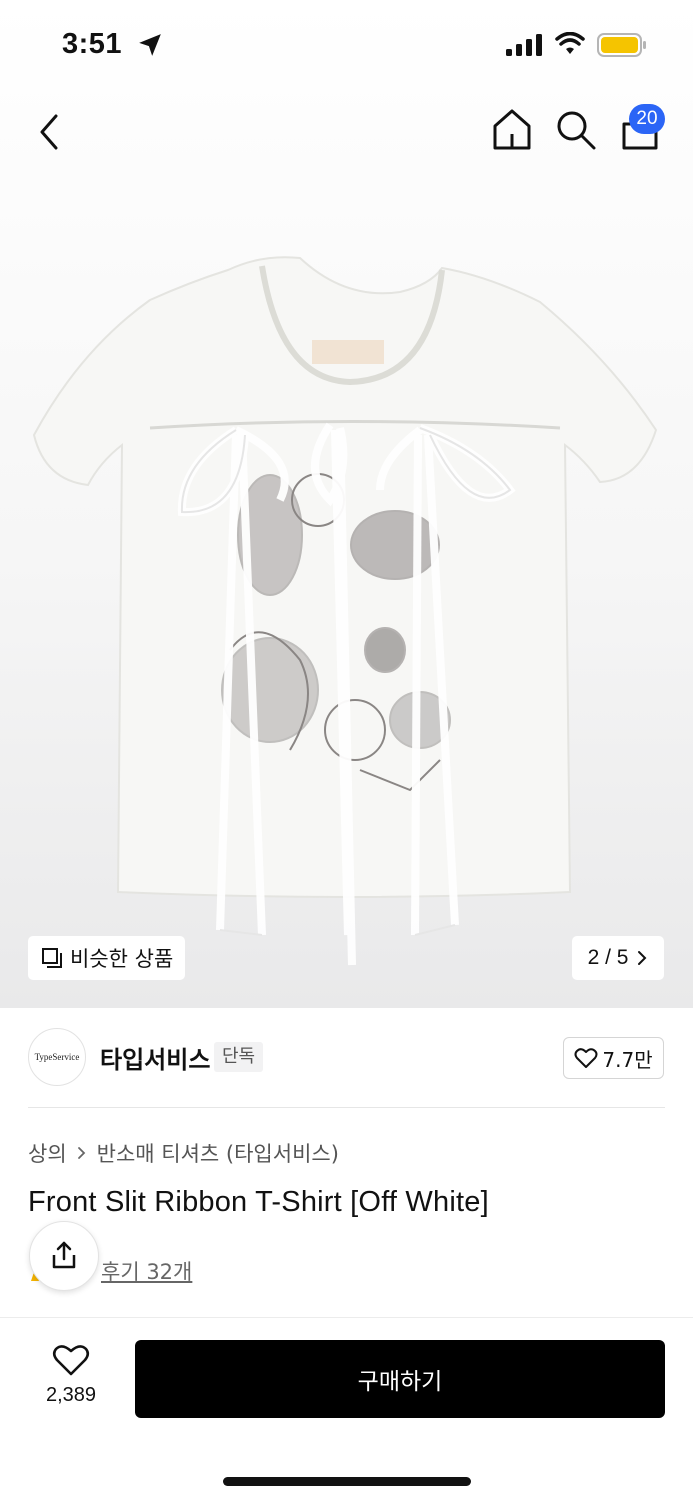 The width and height of the screenshot is (693, 1500). Describe the element at coordinates (400, 1382) in the screenshot. I see `buy-button-label: 구매하기` at that location.